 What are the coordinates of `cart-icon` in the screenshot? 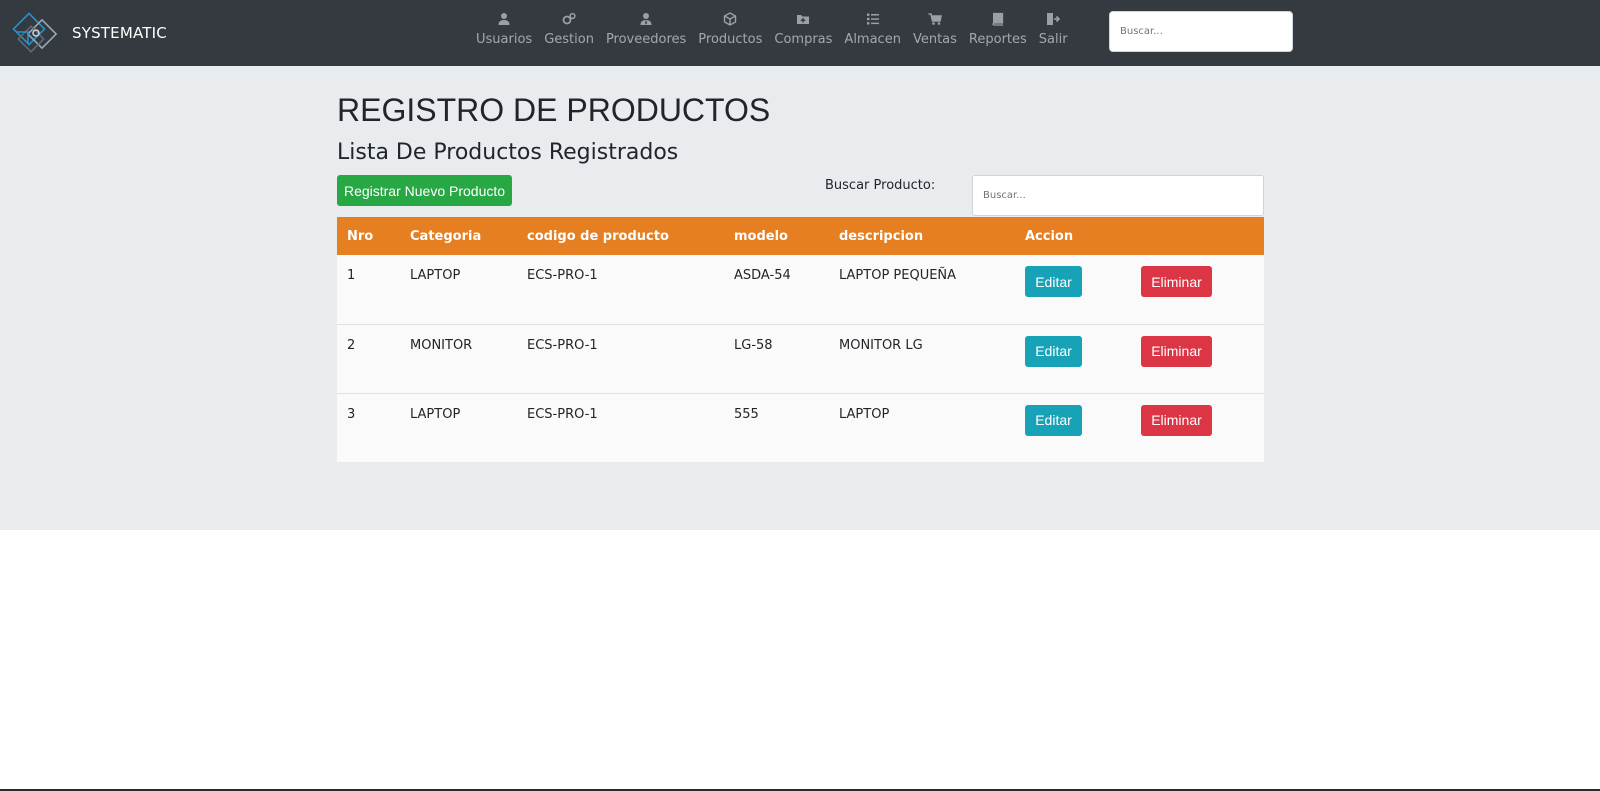 It's located at (935, 19).